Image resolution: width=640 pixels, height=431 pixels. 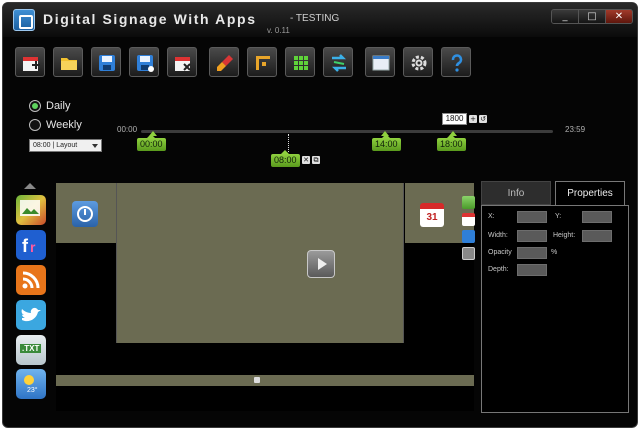 I want to click on daily-label: Daily, so click(x=58, y=106).